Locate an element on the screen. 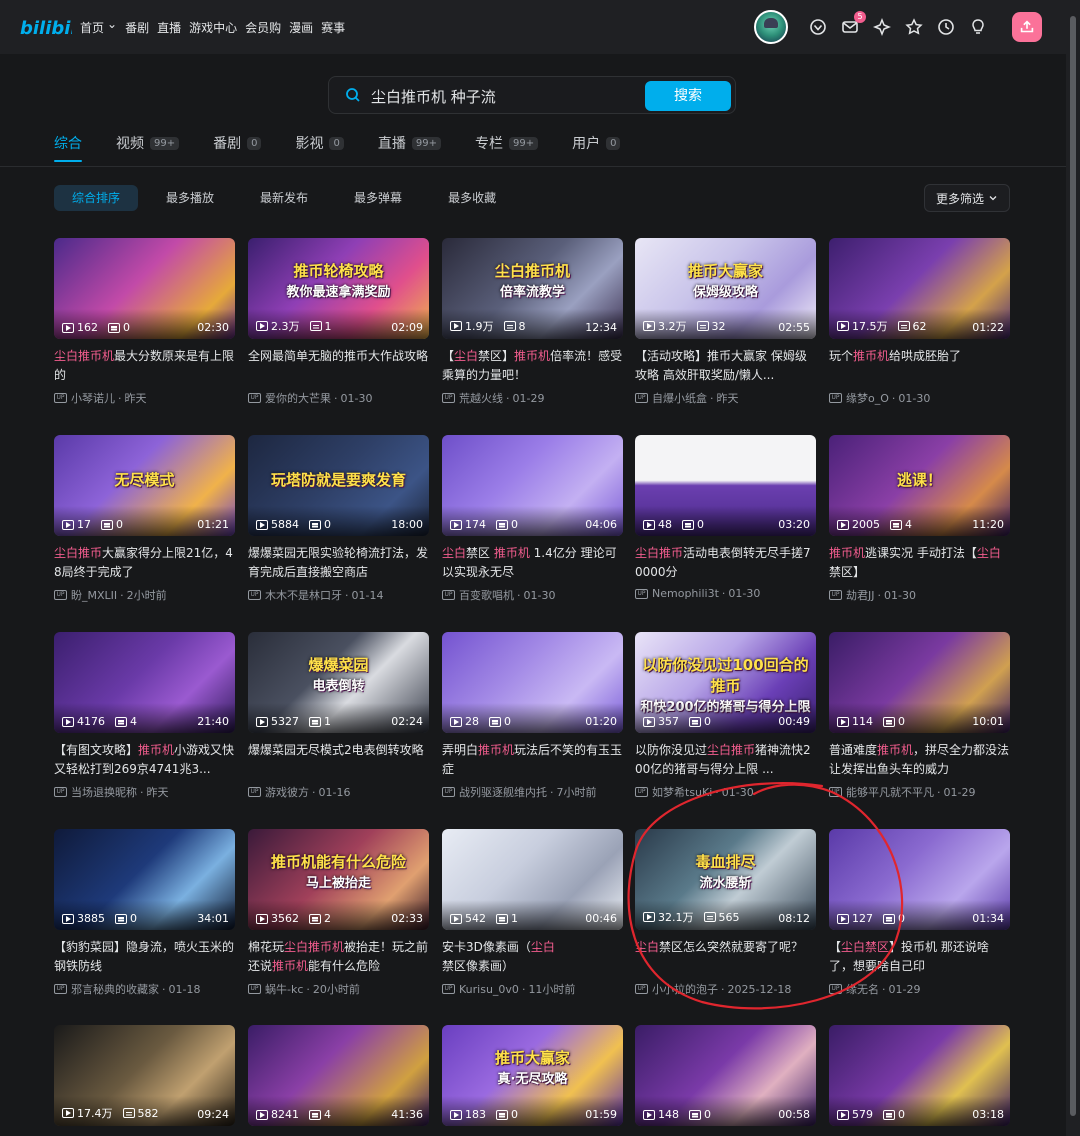 Image resolution: width=1080 pixels, height=1136 pixels. vip-icon is located at coordinates (818, 27).